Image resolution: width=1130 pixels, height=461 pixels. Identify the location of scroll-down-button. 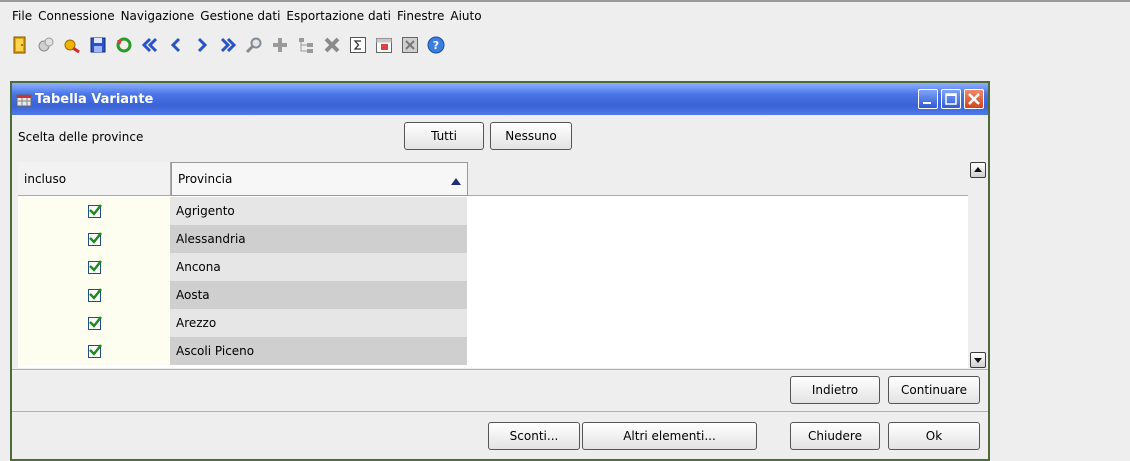
(978, 360).